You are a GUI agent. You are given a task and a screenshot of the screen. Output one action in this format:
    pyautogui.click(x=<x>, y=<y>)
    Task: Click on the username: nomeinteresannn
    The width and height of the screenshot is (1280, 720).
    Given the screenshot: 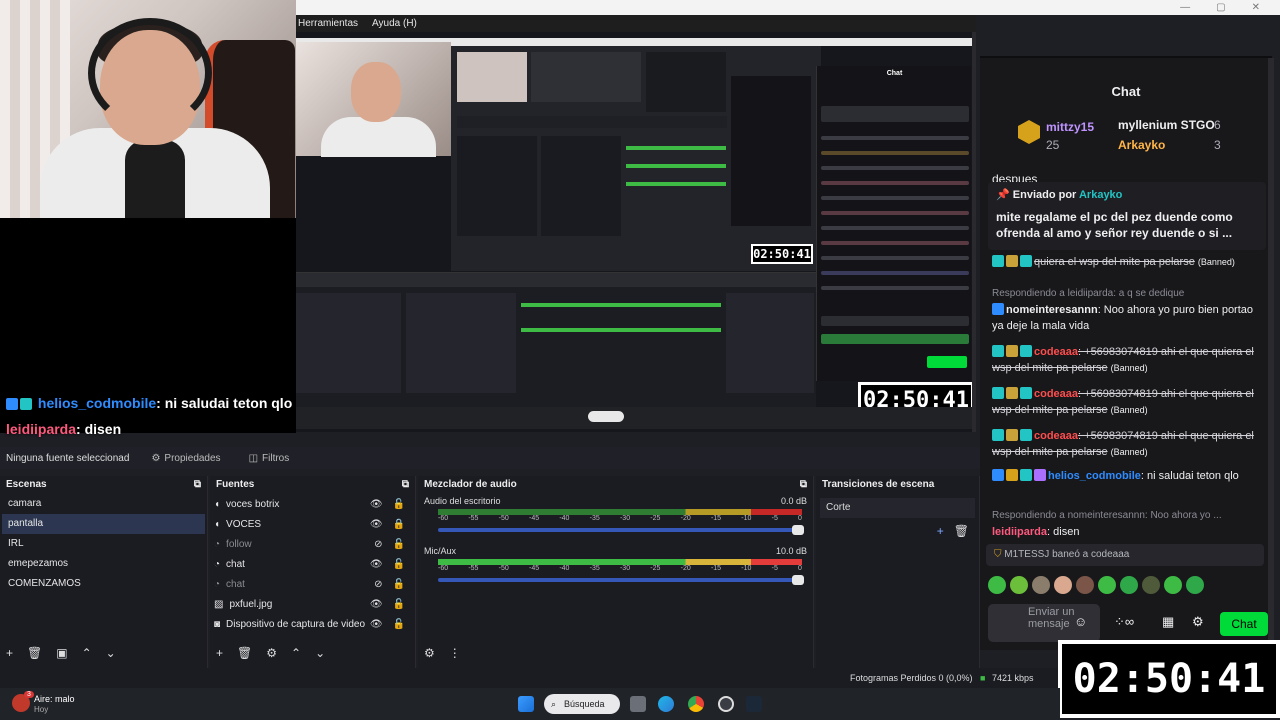 What is the action you would take?
    pyautogui.click(x=1052, y=310)
    